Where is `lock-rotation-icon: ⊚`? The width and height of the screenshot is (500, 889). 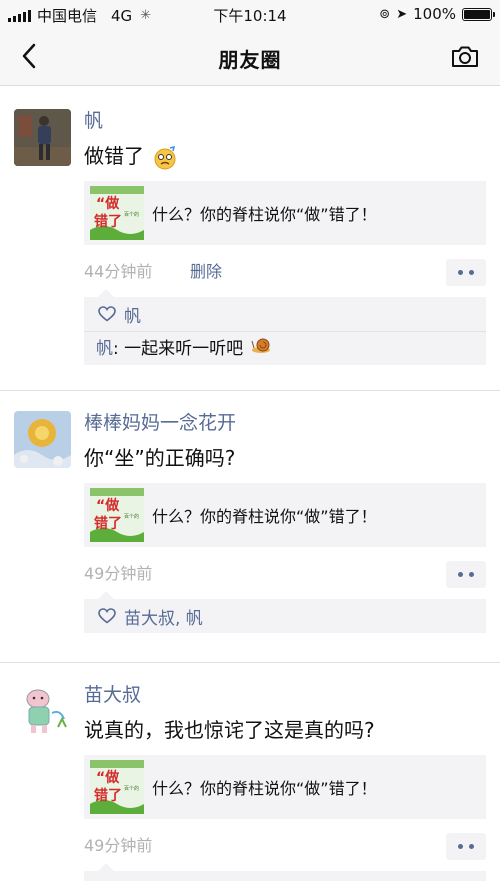
lock-rotation-icon: ⊚ is located at coordinates (385, 14).